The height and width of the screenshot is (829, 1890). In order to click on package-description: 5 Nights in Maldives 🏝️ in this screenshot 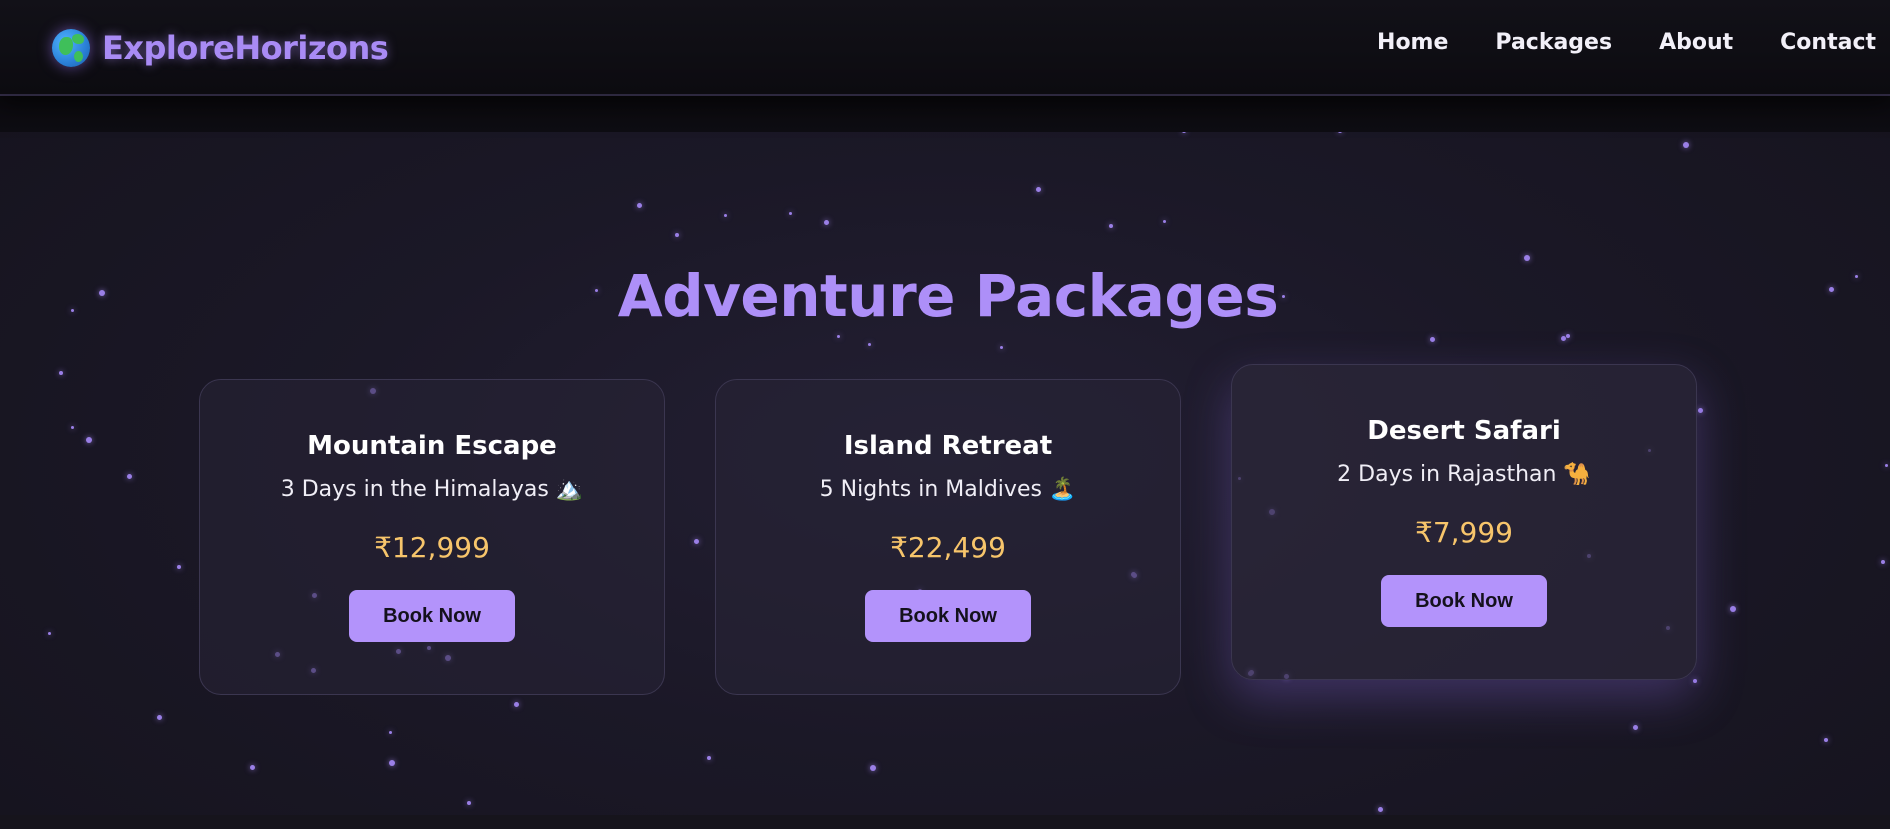, I will do `click(948, 489)`.